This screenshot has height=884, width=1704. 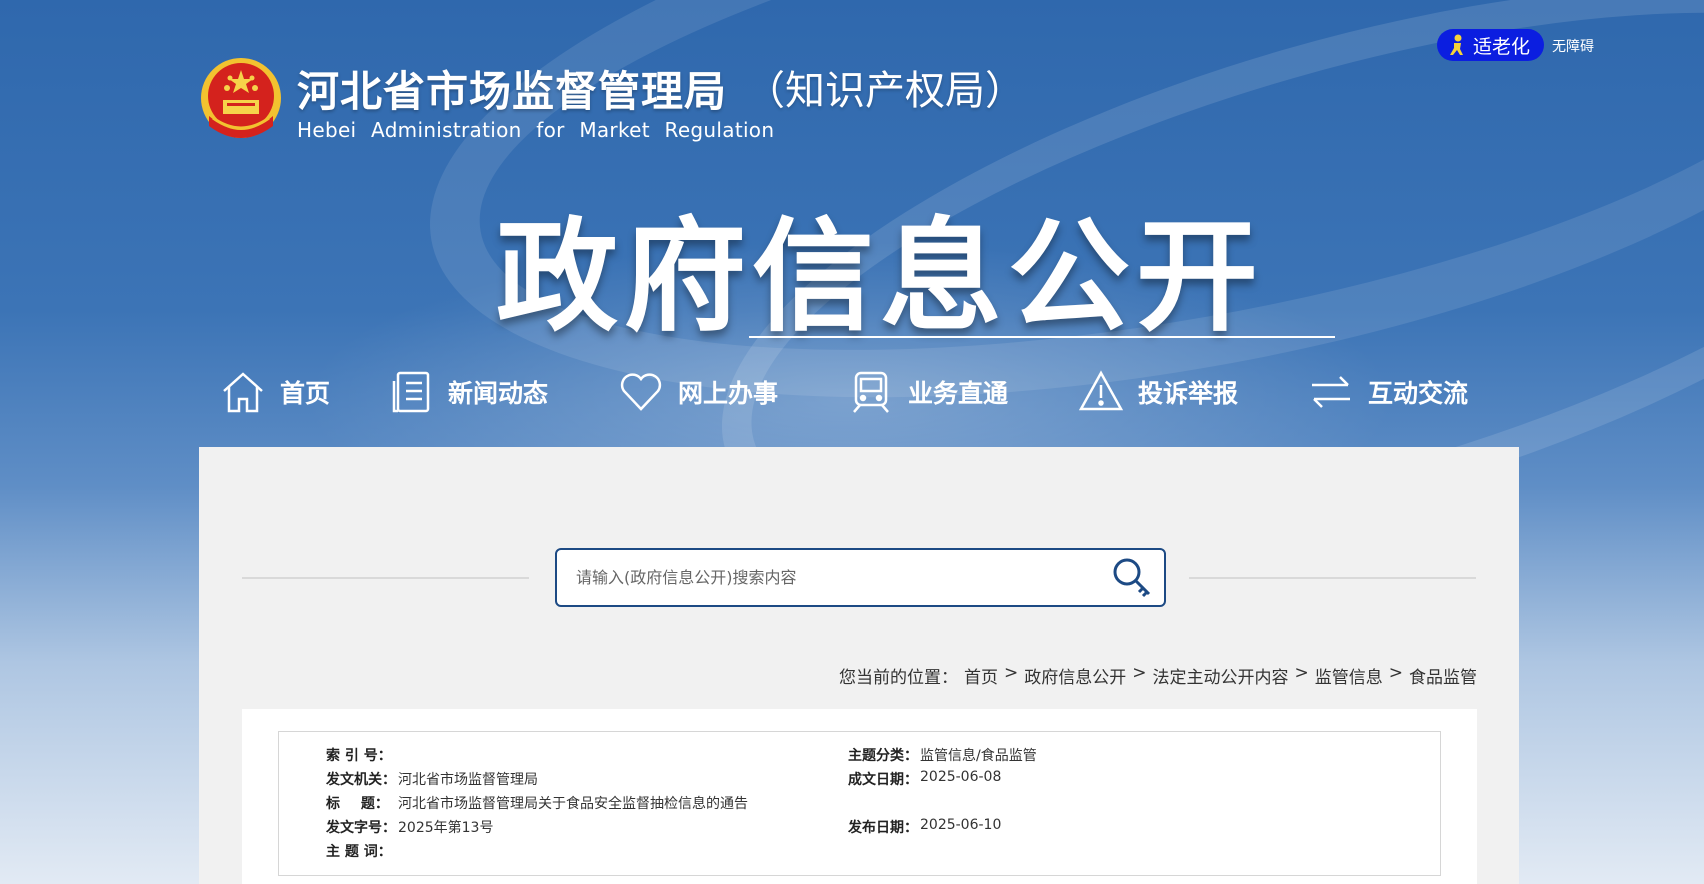 I want to click on search-box, so click(x=860, y=577).